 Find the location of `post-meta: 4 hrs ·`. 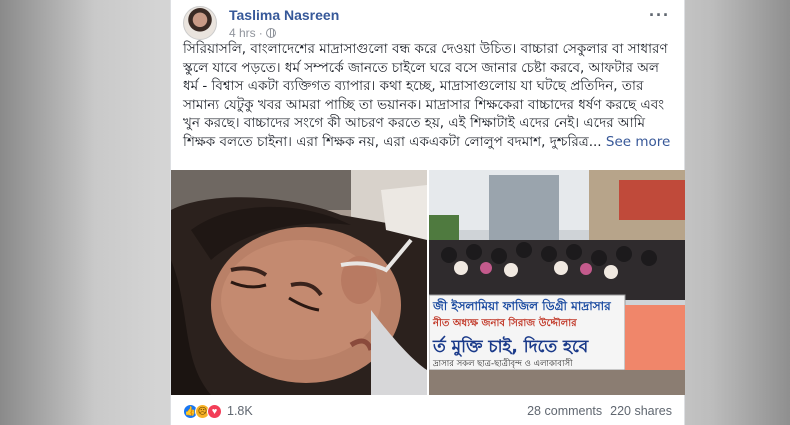

post-meta: 4 hrs · is located at coordinates (252, 33).